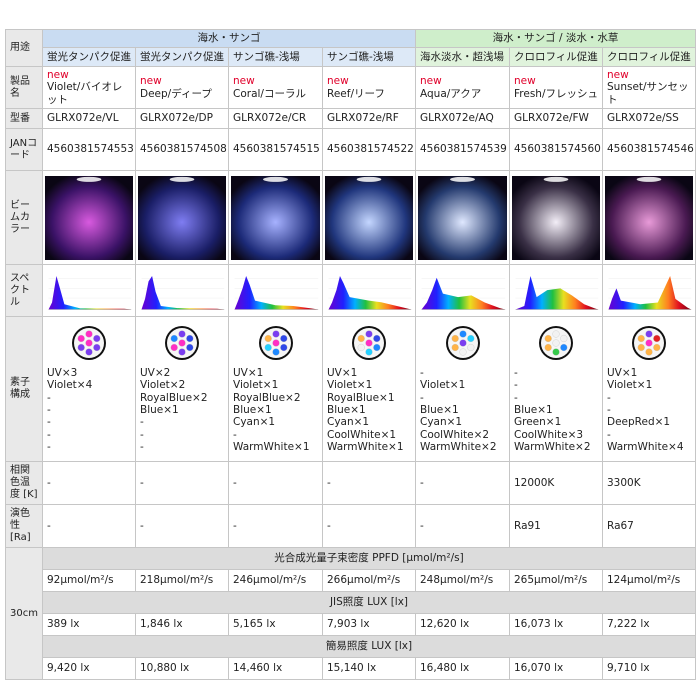 The image size is (700, 700). I want to click on ppfd-cell: 218μmol/m²/s, so click(182, 581).